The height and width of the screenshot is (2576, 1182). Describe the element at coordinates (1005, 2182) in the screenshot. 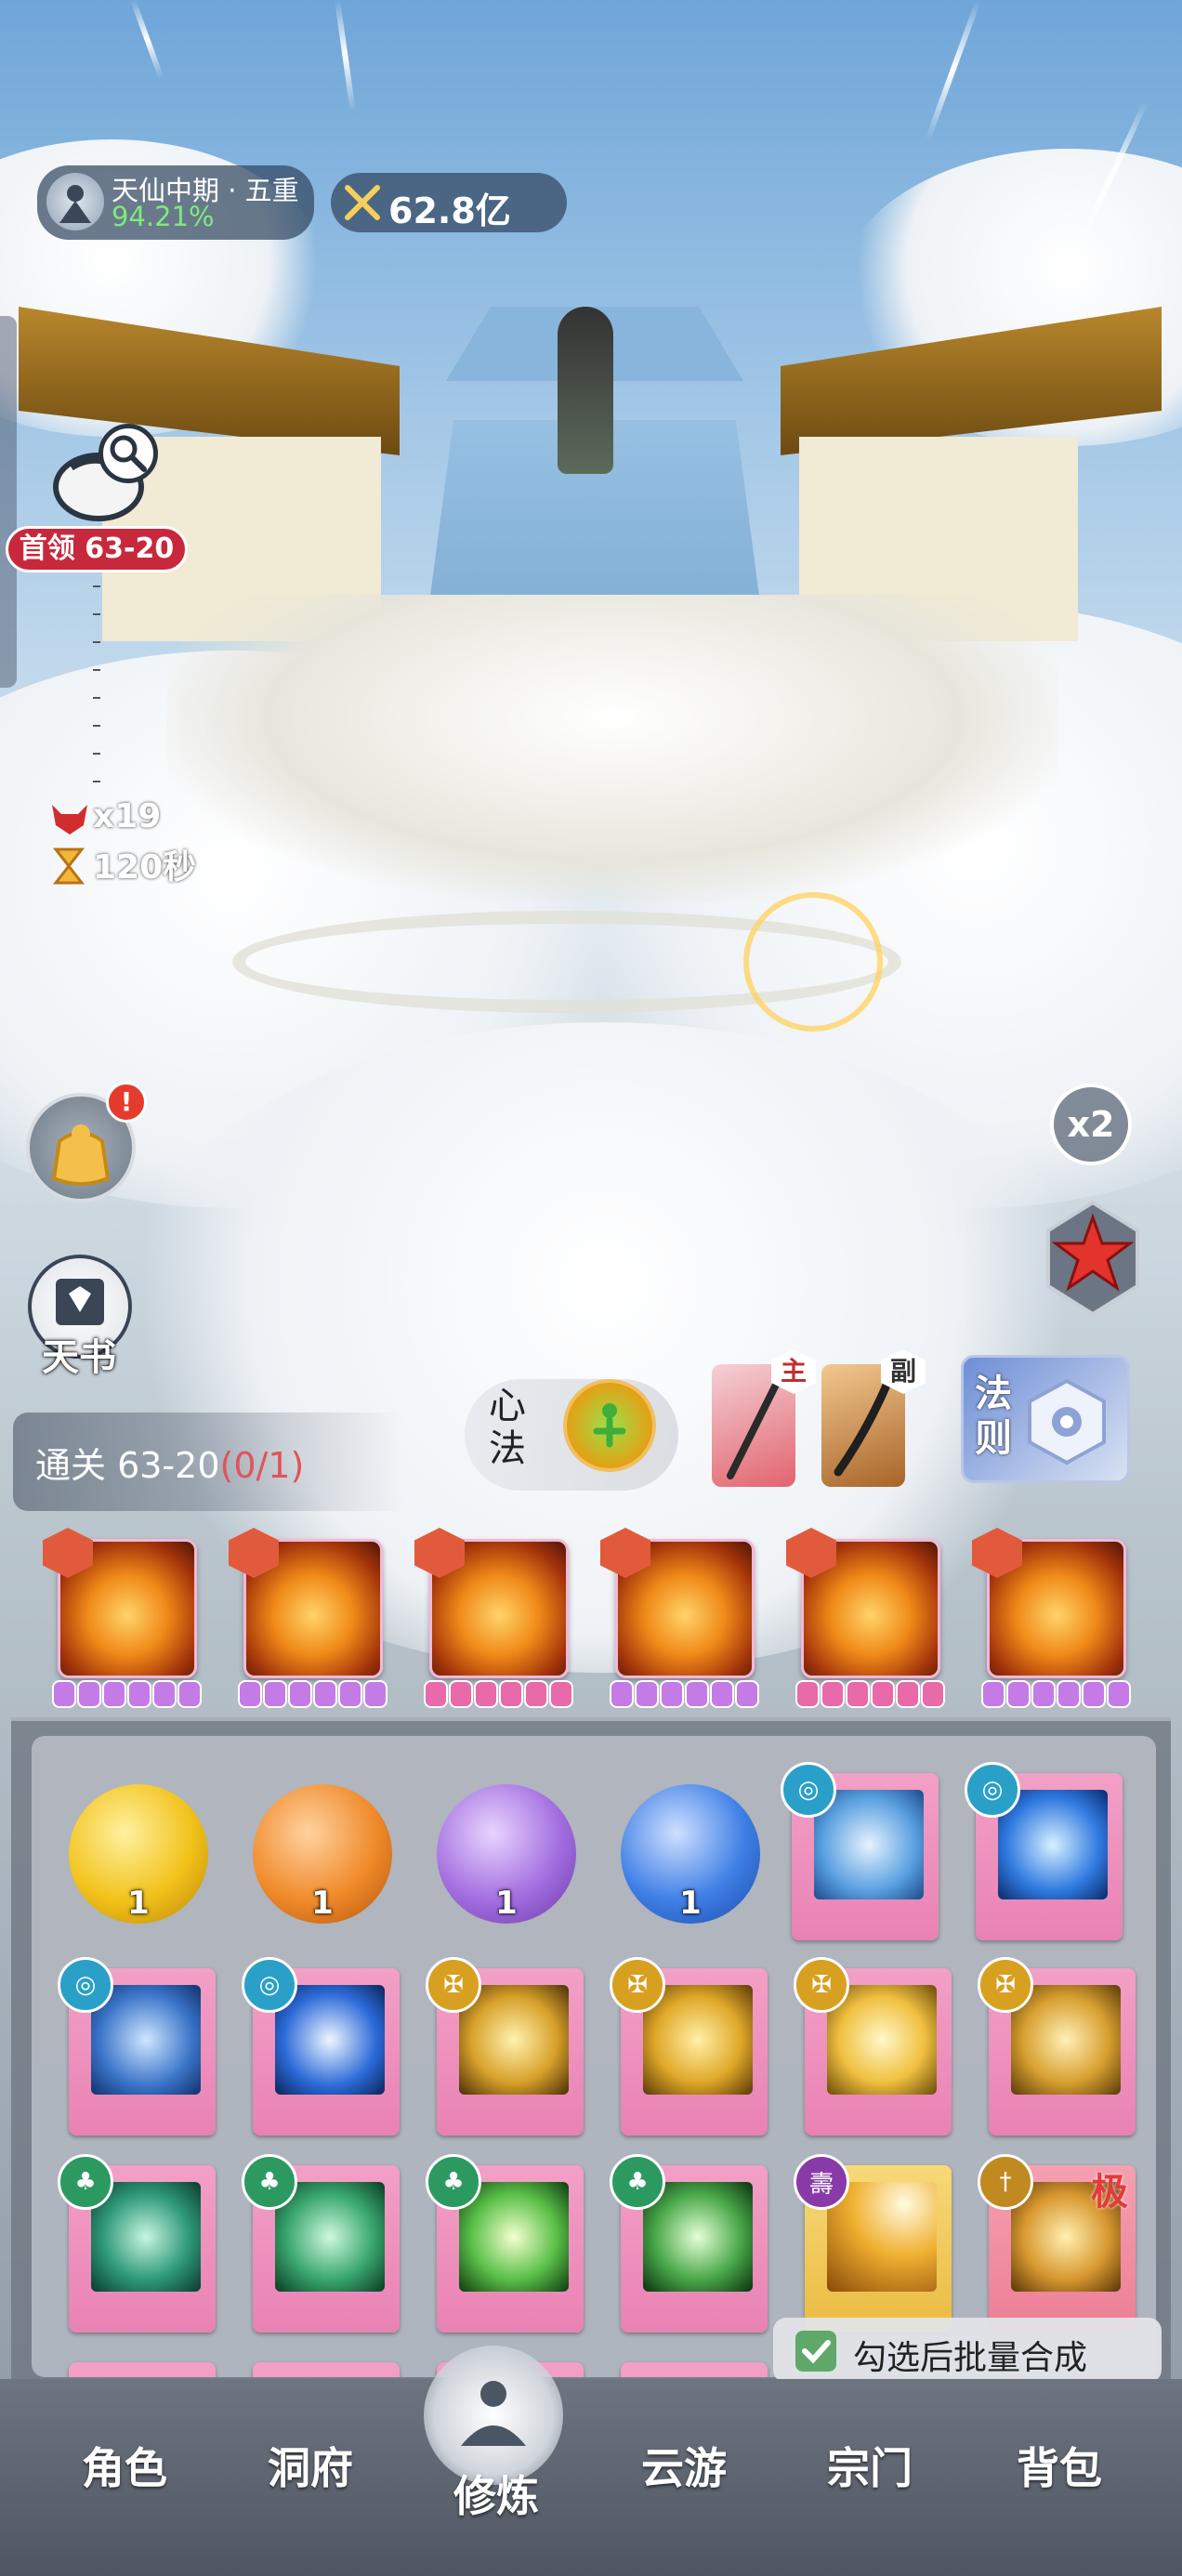

I see `sword-badge-icon: †` at that location.